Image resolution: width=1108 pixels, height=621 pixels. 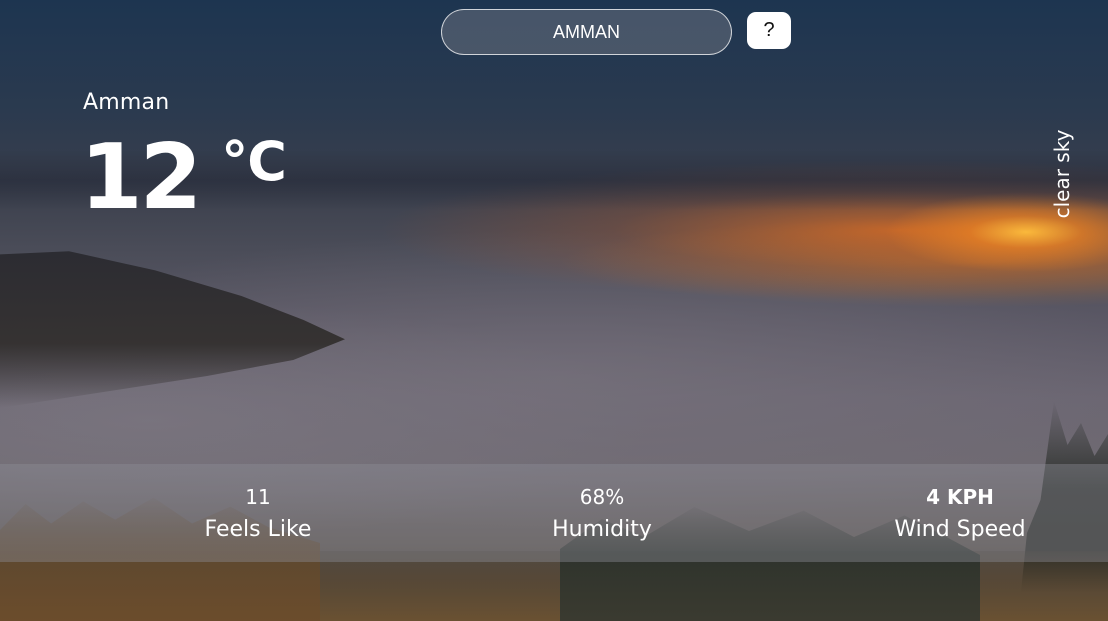 I want to click on stat-wind-speed: 4 KPH Wind Speed, so click(x=959, y=513).